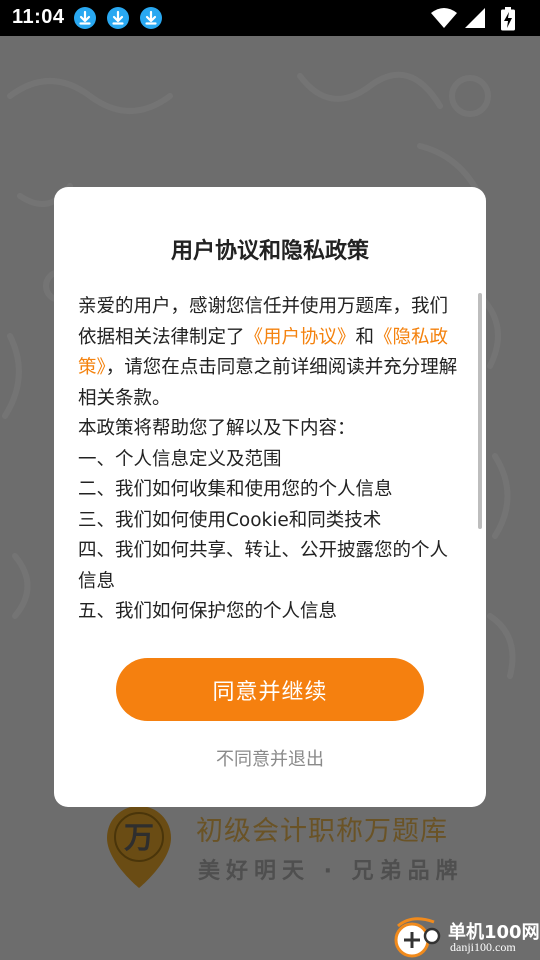 The height and width of the screenshot is (960, 540). What do you see at coordinates (417, 937) in the screenshot?
I see `watermark-logo-icon` at bounding box center [417, 937].